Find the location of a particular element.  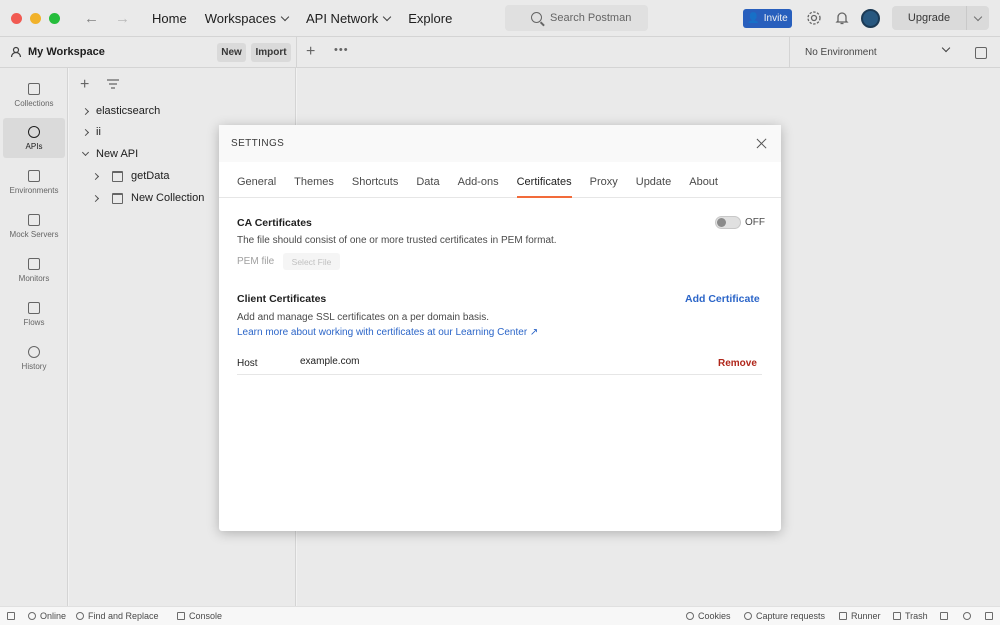

modal-title: SETTINGS is located at coordinates (500, 143).